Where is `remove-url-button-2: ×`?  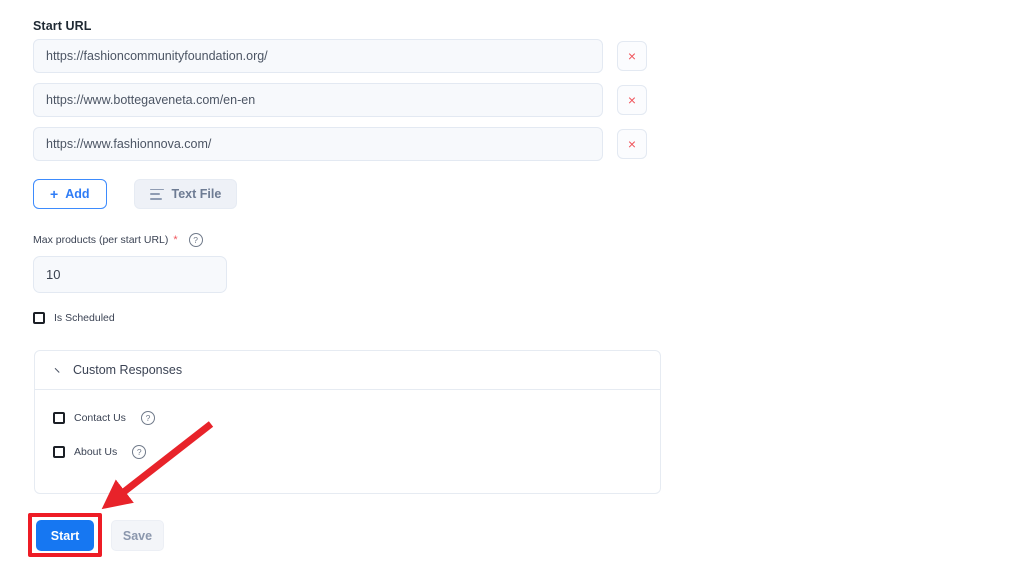
remove-url-button-2: × is located at coordinates (632, 100).